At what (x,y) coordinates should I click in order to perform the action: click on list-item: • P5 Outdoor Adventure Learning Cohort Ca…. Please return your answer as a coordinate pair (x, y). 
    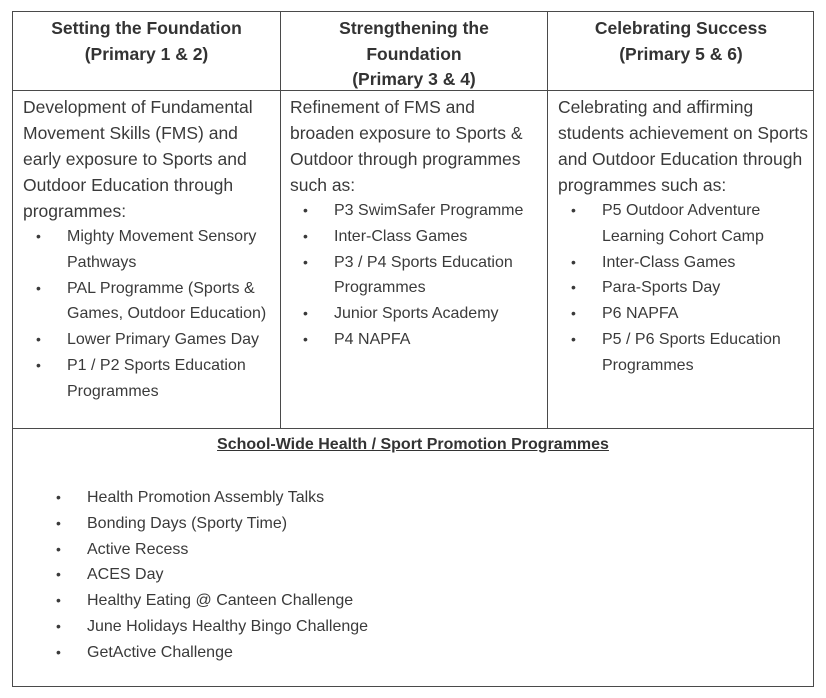
    Looking at the image, I should click on (684, 224).